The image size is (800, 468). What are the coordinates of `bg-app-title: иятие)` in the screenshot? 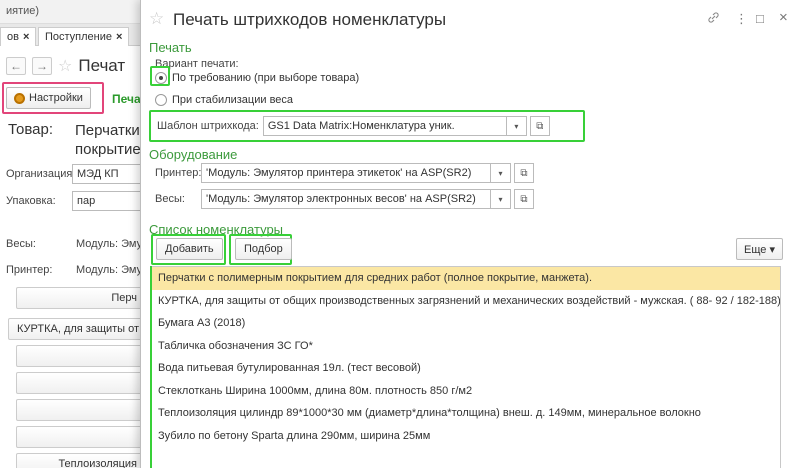 It's located at (70, 12).